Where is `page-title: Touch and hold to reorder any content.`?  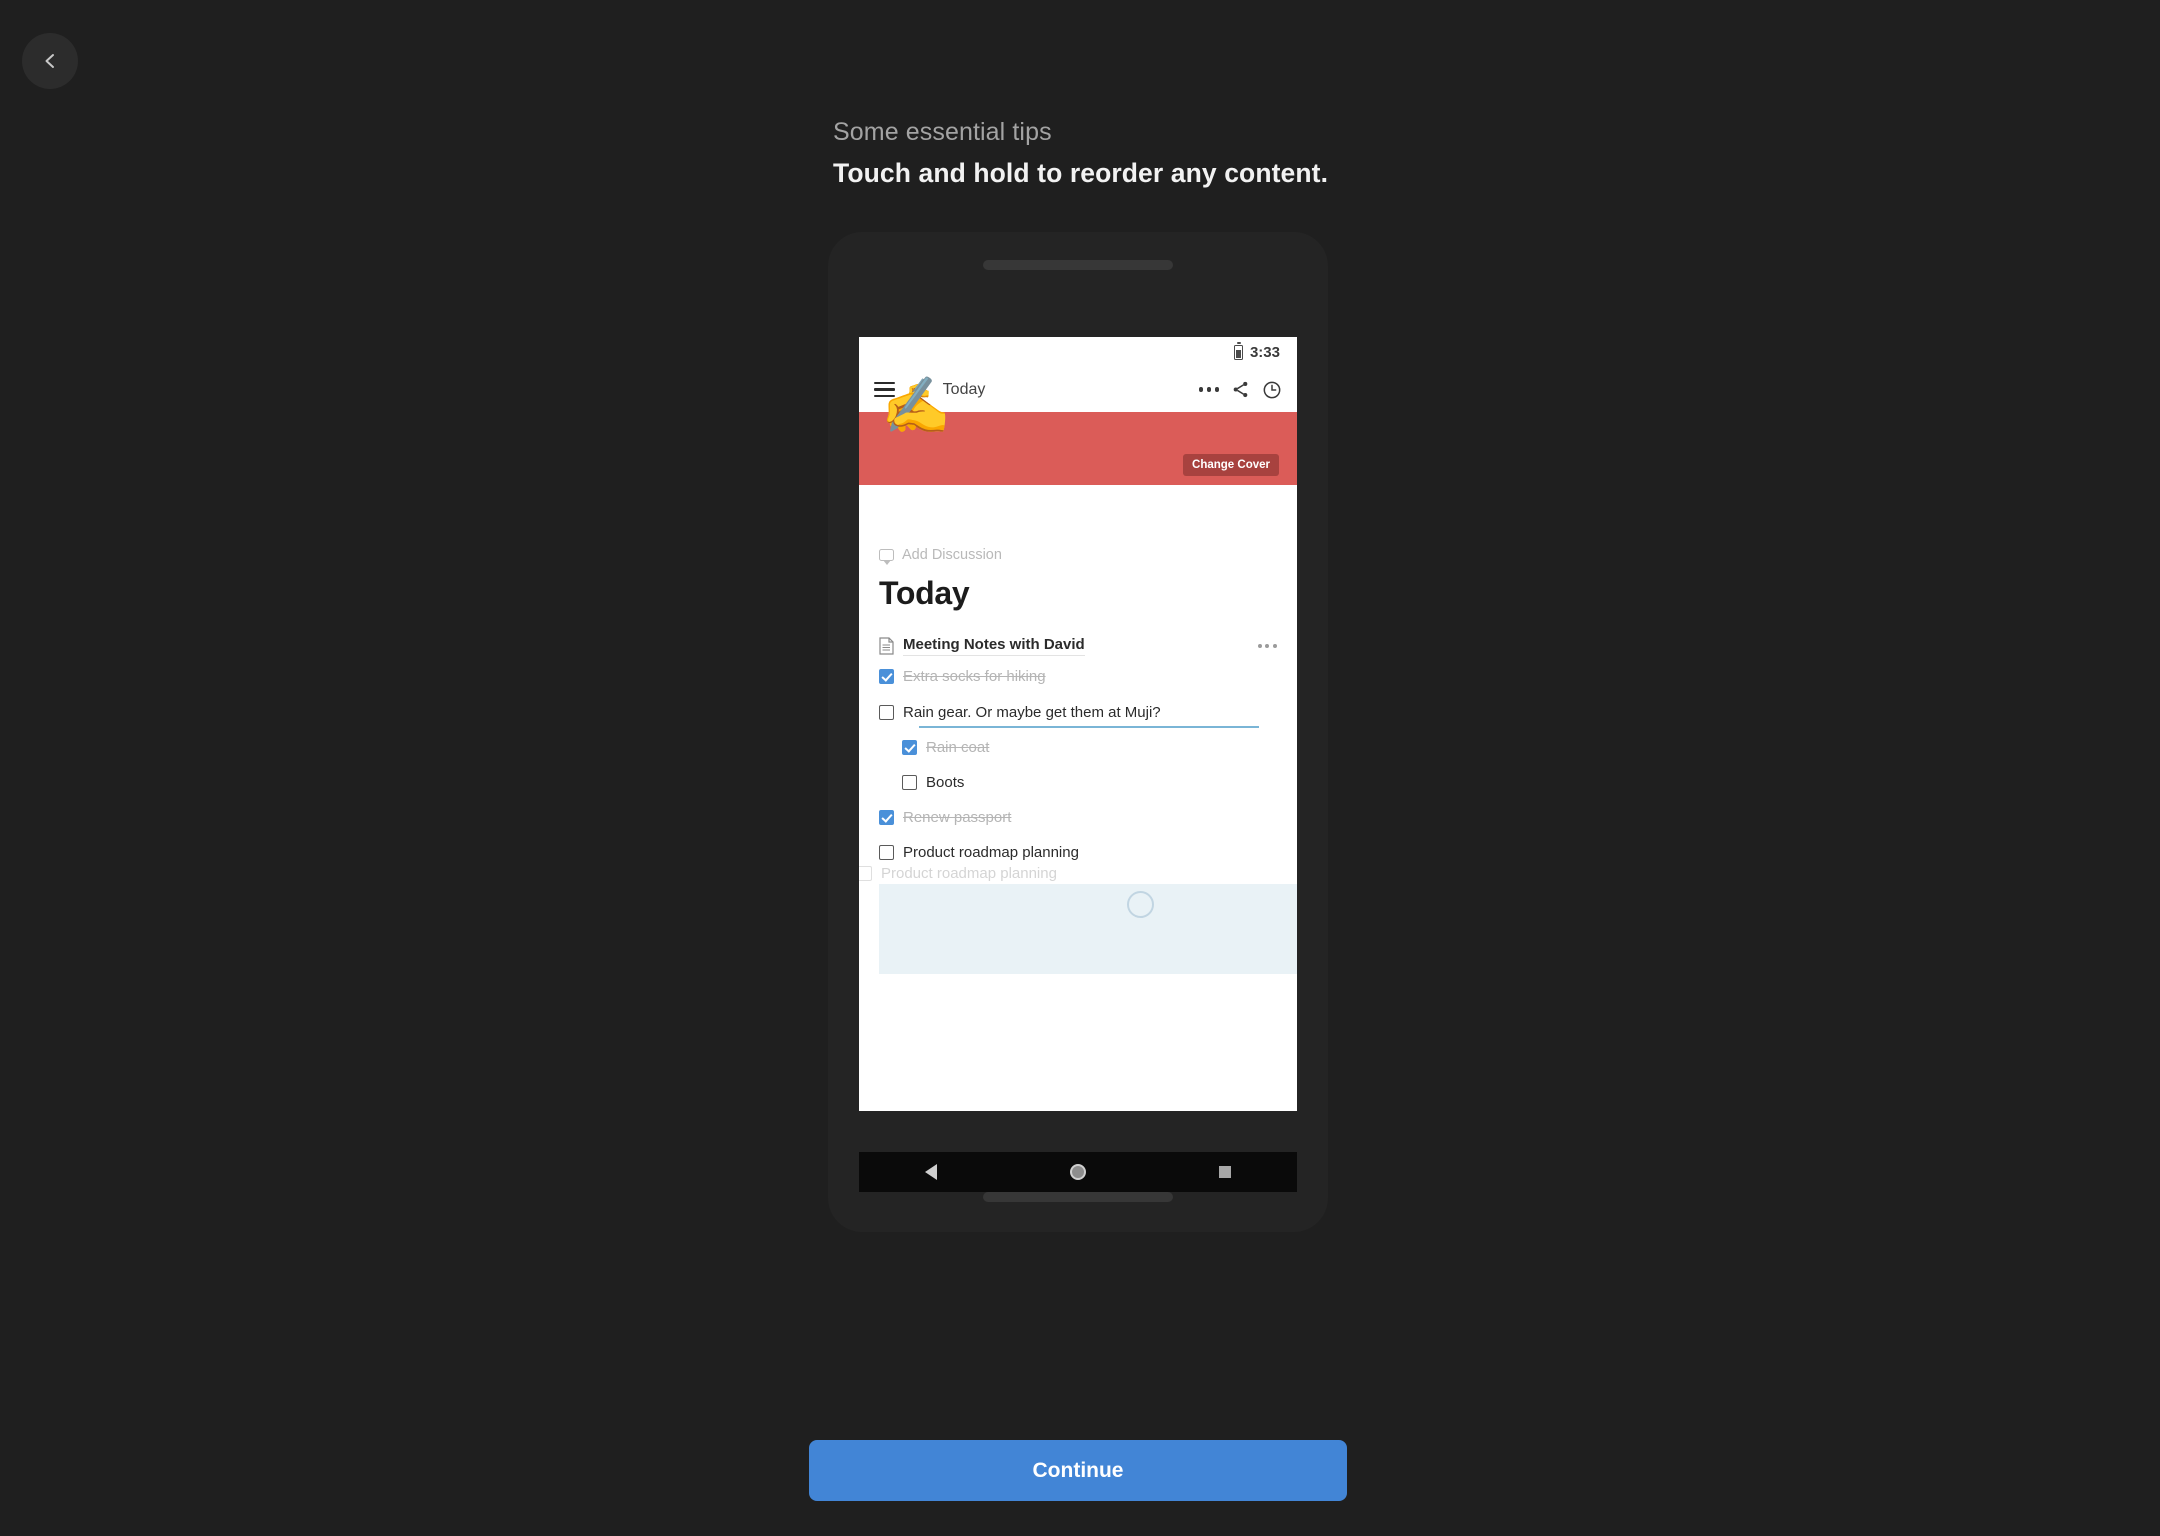
page-title: Touch and hold to reorder any content. is located at coordinates (1081, 173).